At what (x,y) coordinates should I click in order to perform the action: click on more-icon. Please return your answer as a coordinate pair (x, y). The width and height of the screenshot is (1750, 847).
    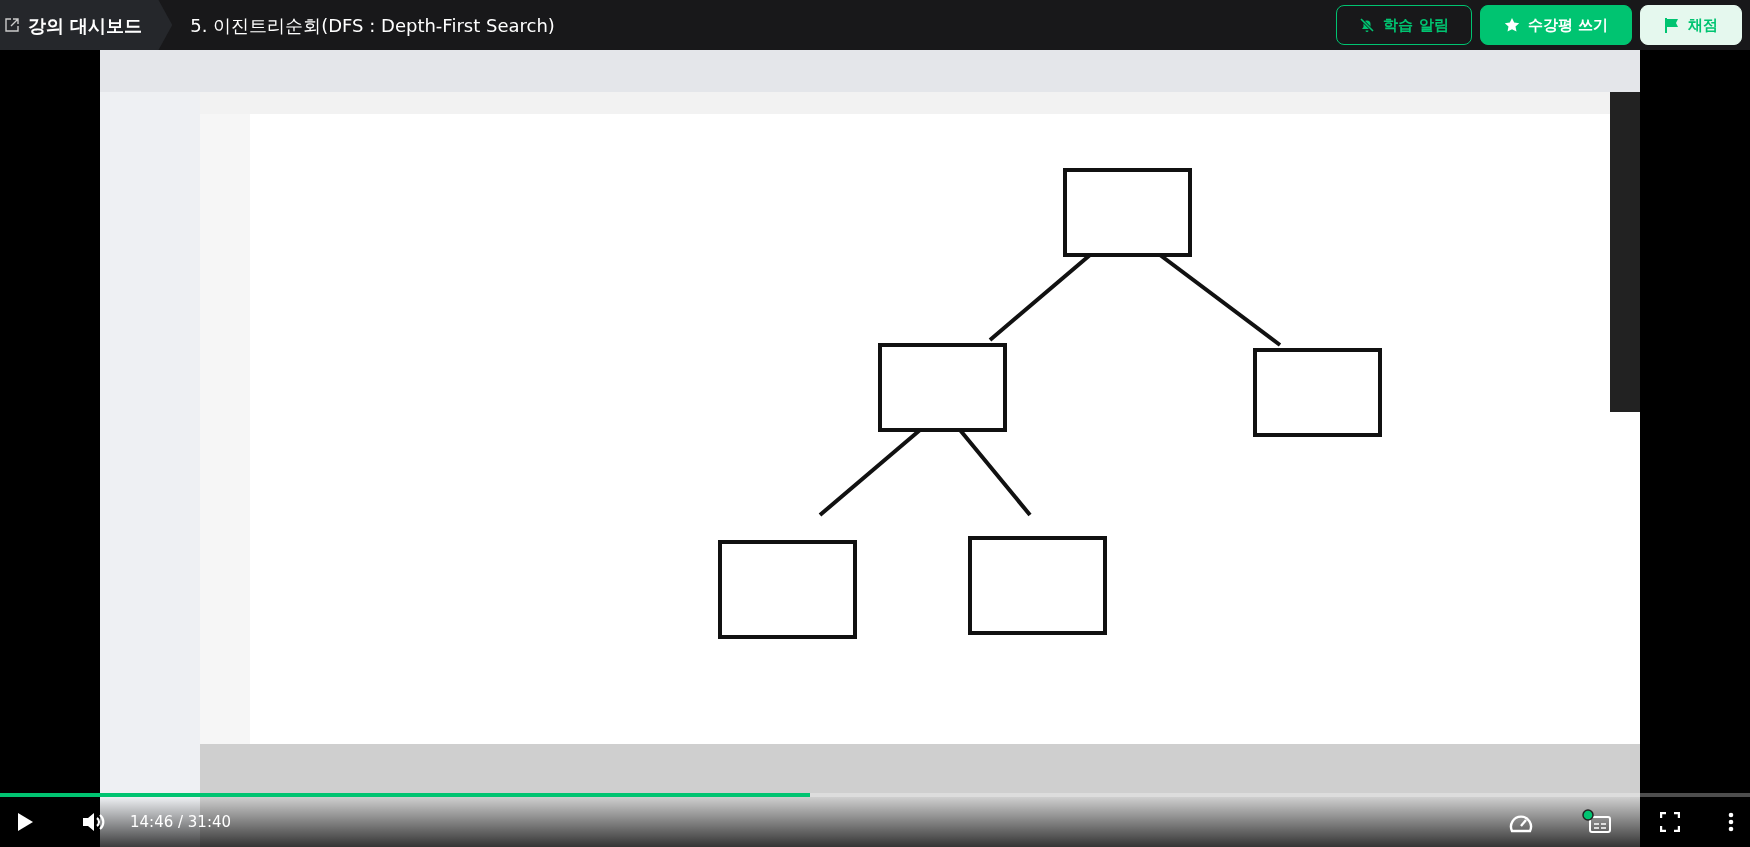
    Looking at the image, I should click on (1731, 822).